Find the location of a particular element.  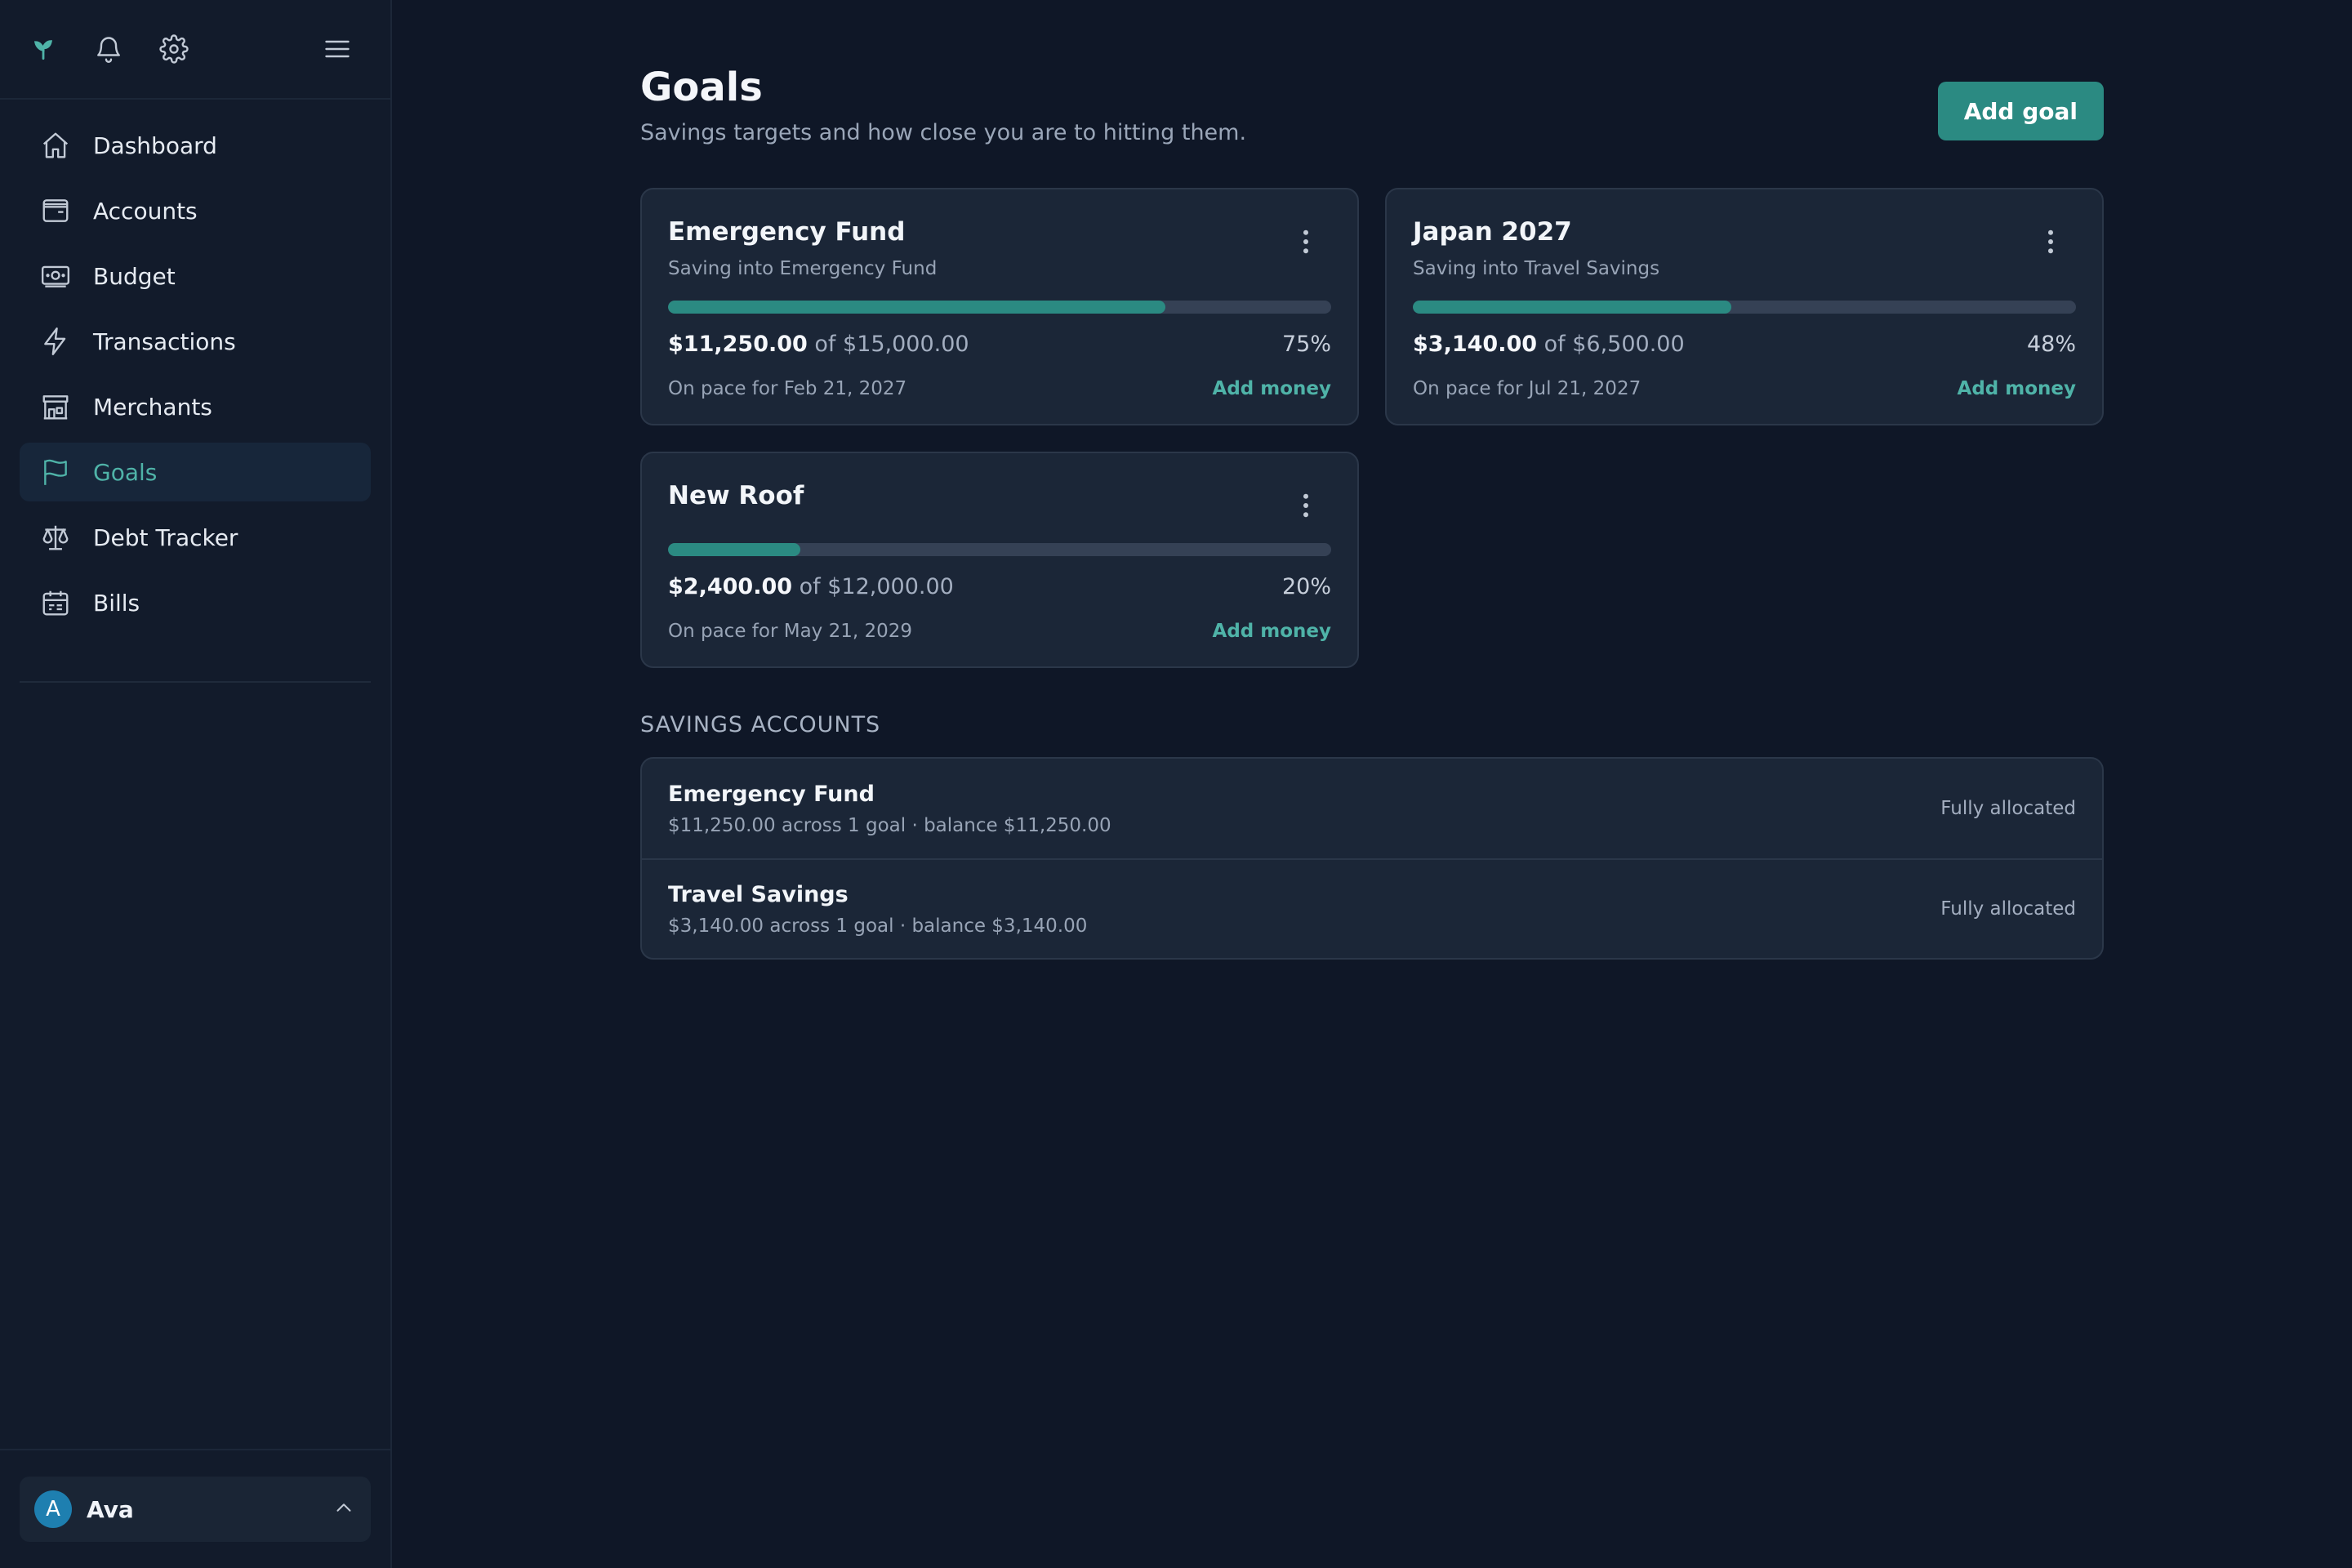

section-heading: SAVINGS ACCOUNTS is located at coordinates (760, 725).